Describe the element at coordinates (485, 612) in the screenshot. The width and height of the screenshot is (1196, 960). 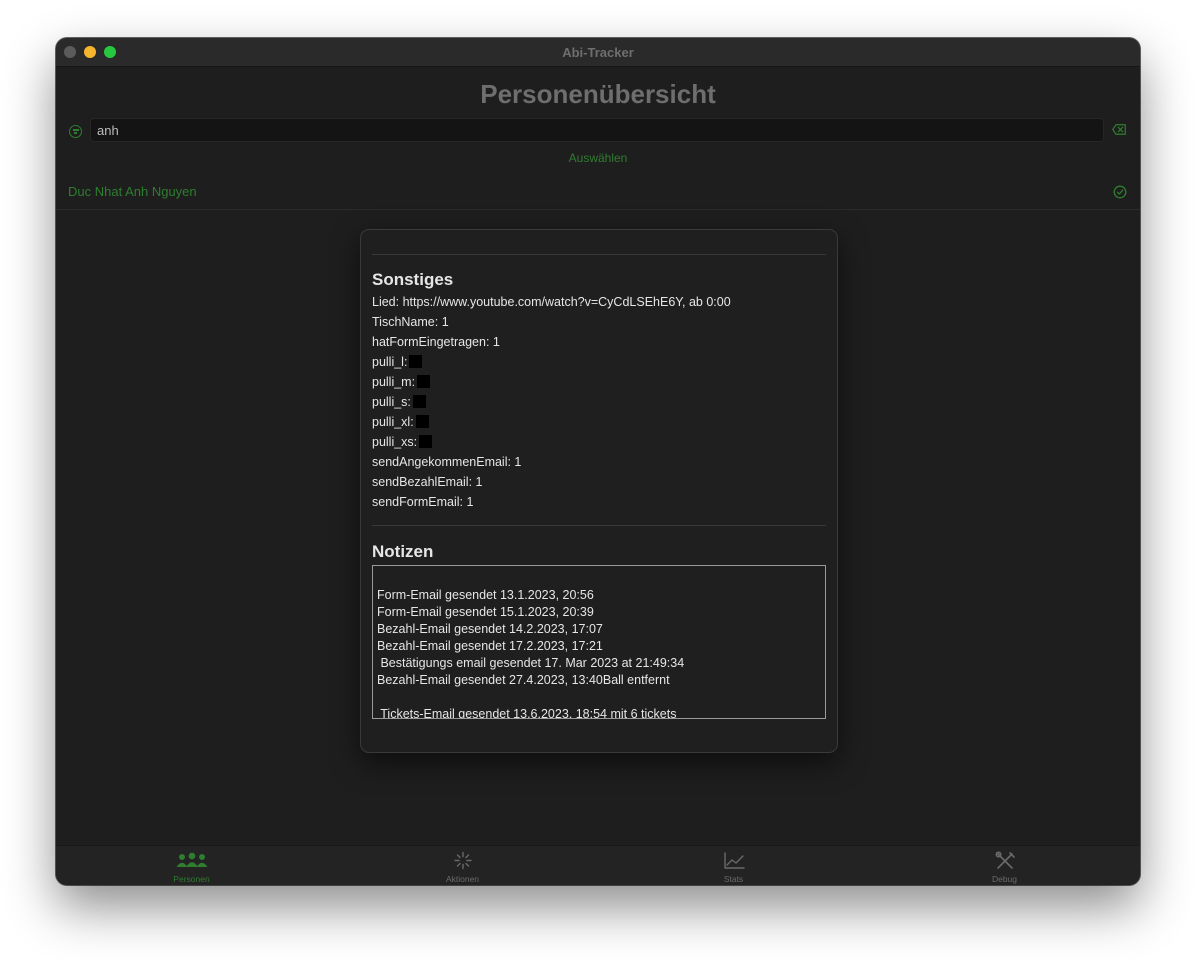
I see `note-line: Form-Email gesendet 15.1.2023, 20:39` at that location.